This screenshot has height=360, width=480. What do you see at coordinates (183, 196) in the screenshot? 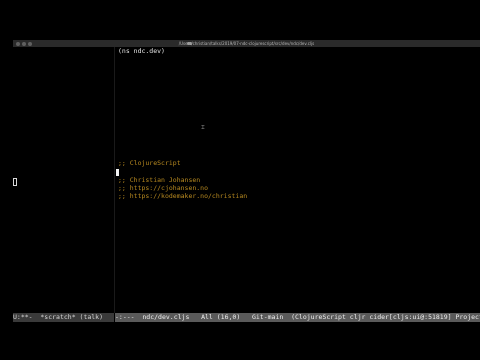
I see `kodemaker-url-comment: ;; https://kodemaker.no/christian` at bounding box center [183, 196].